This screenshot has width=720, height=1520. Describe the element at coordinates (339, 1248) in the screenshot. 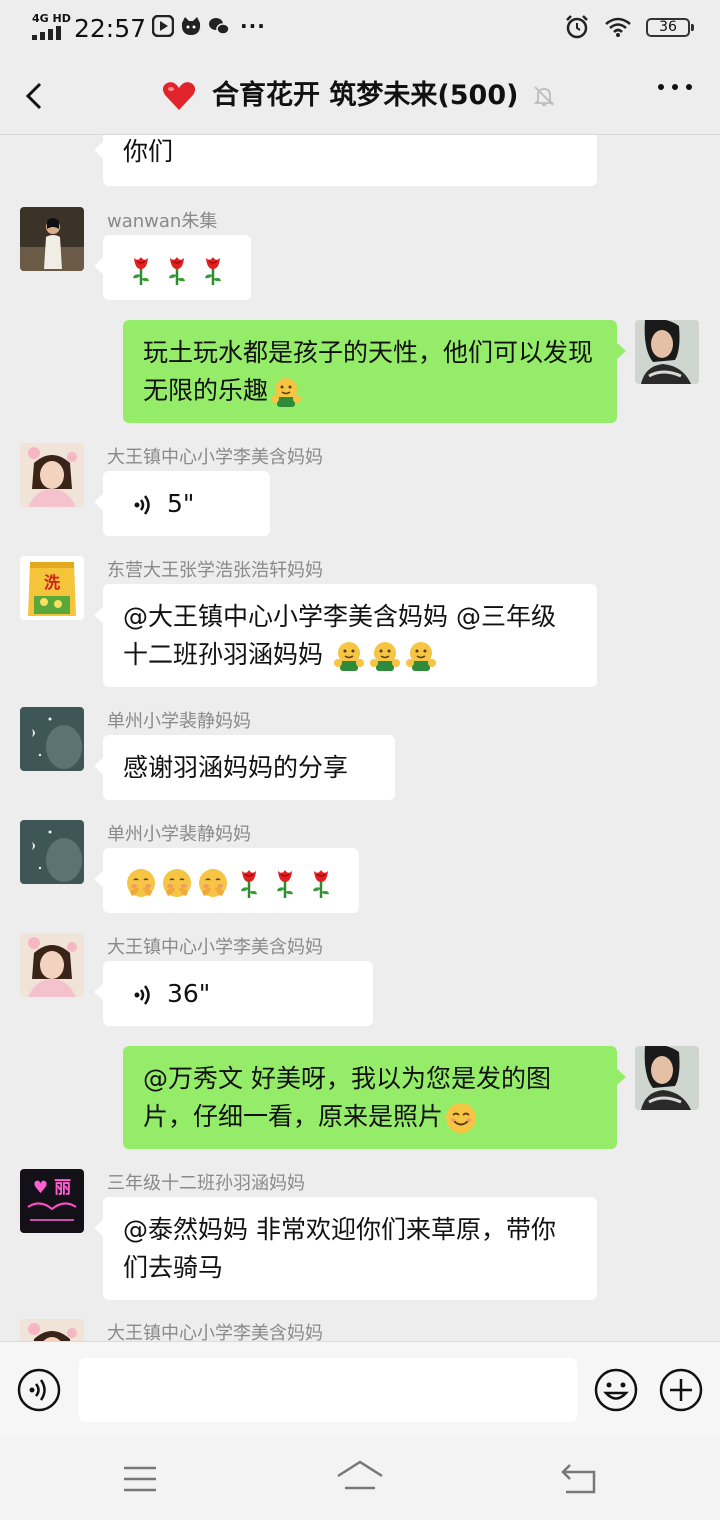

I see `message-text: @泰然妈妈 非常欢迎你们来草原，带你们去骑马` at that location.